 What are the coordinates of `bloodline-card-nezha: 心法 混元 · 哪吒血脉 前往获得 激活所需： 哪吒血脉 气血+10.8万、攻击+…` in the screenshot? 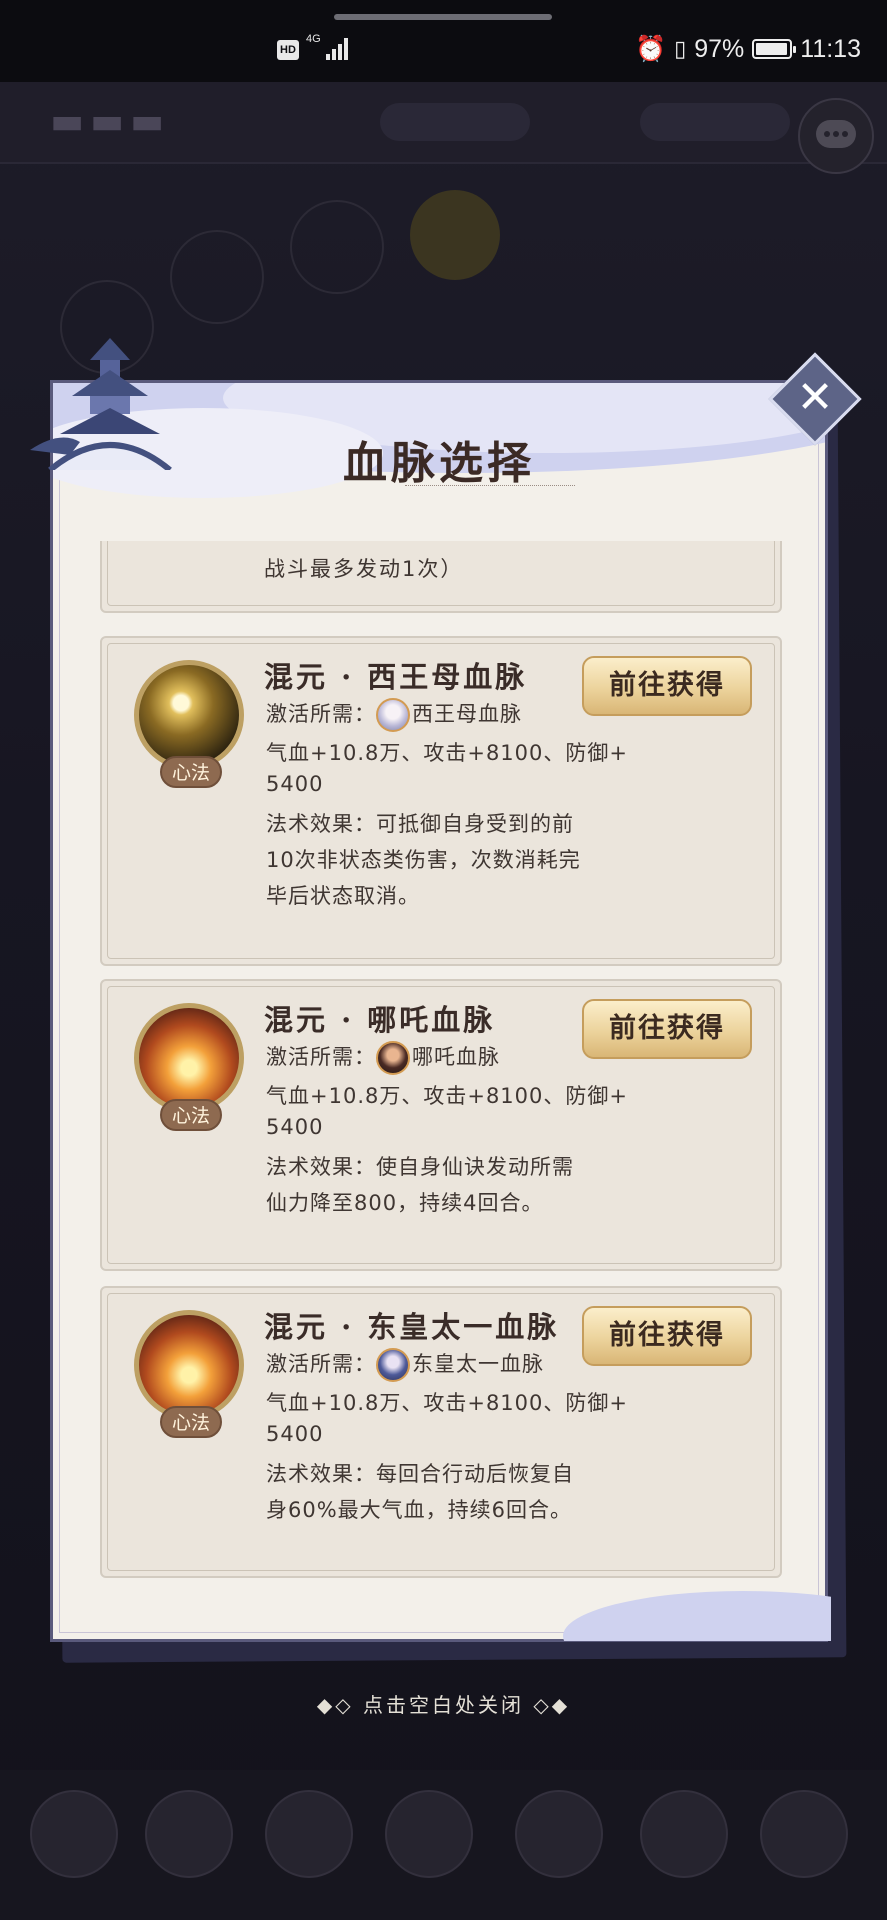 It's located at (441, 1125).